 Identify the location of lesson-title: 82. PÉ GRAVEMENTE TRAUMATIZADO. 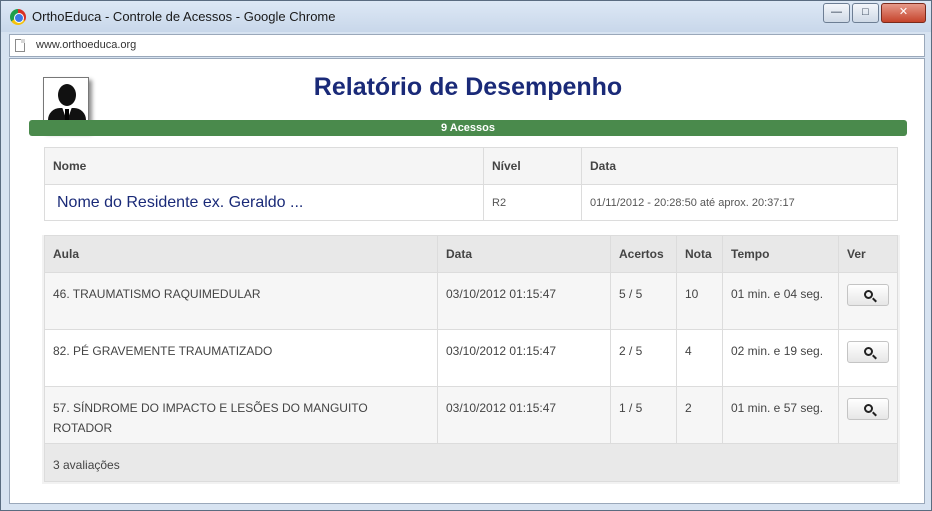
(241, 358).